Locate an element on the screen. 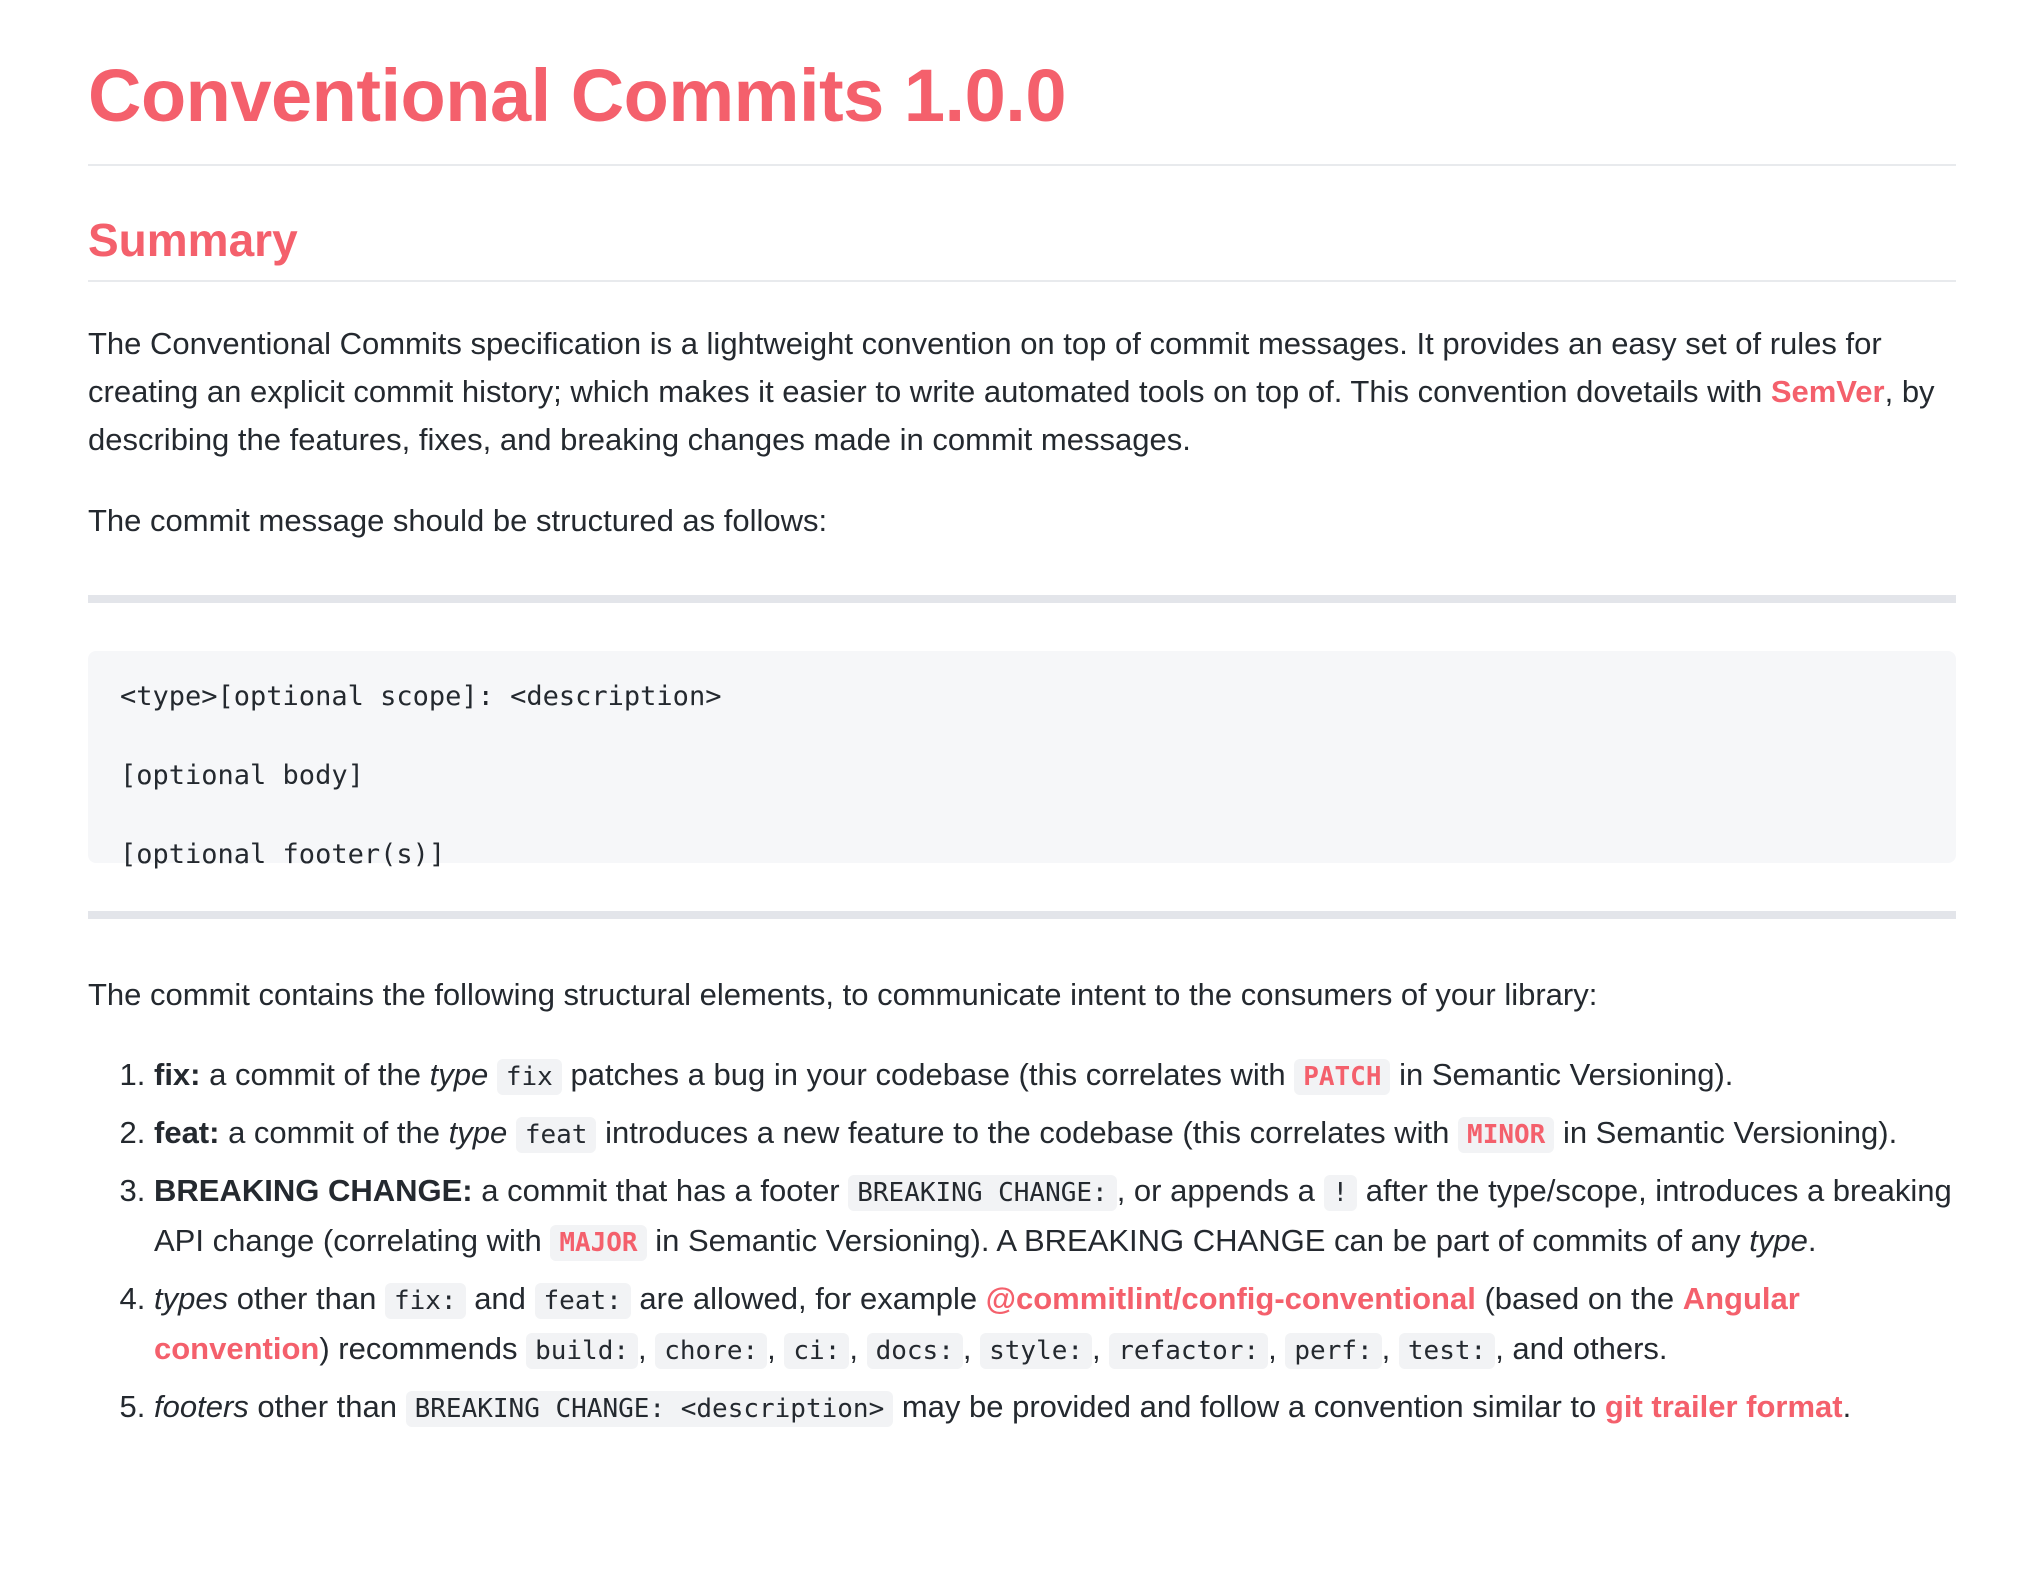 The height and width of the screenshot is (1578, 2026). inline-code: fix is located at coordinates (529, 1077).